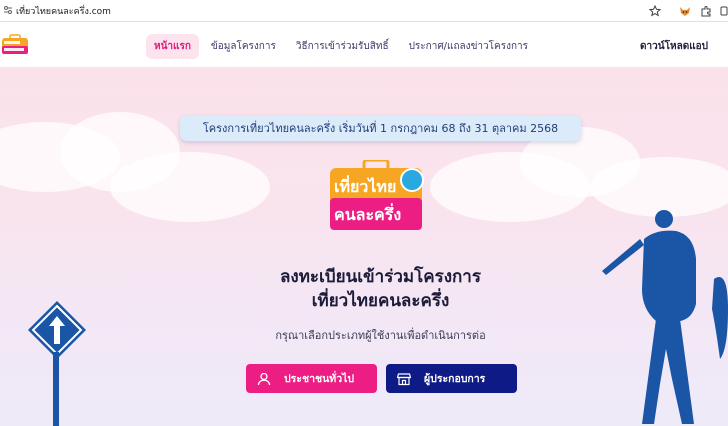 Image resolution: width=728 pixels, height=426 pixels. What do you see at coordinates (722, 11) in the screenshot?
I see `profile-menu-icon` at bounding box center [722, 11].